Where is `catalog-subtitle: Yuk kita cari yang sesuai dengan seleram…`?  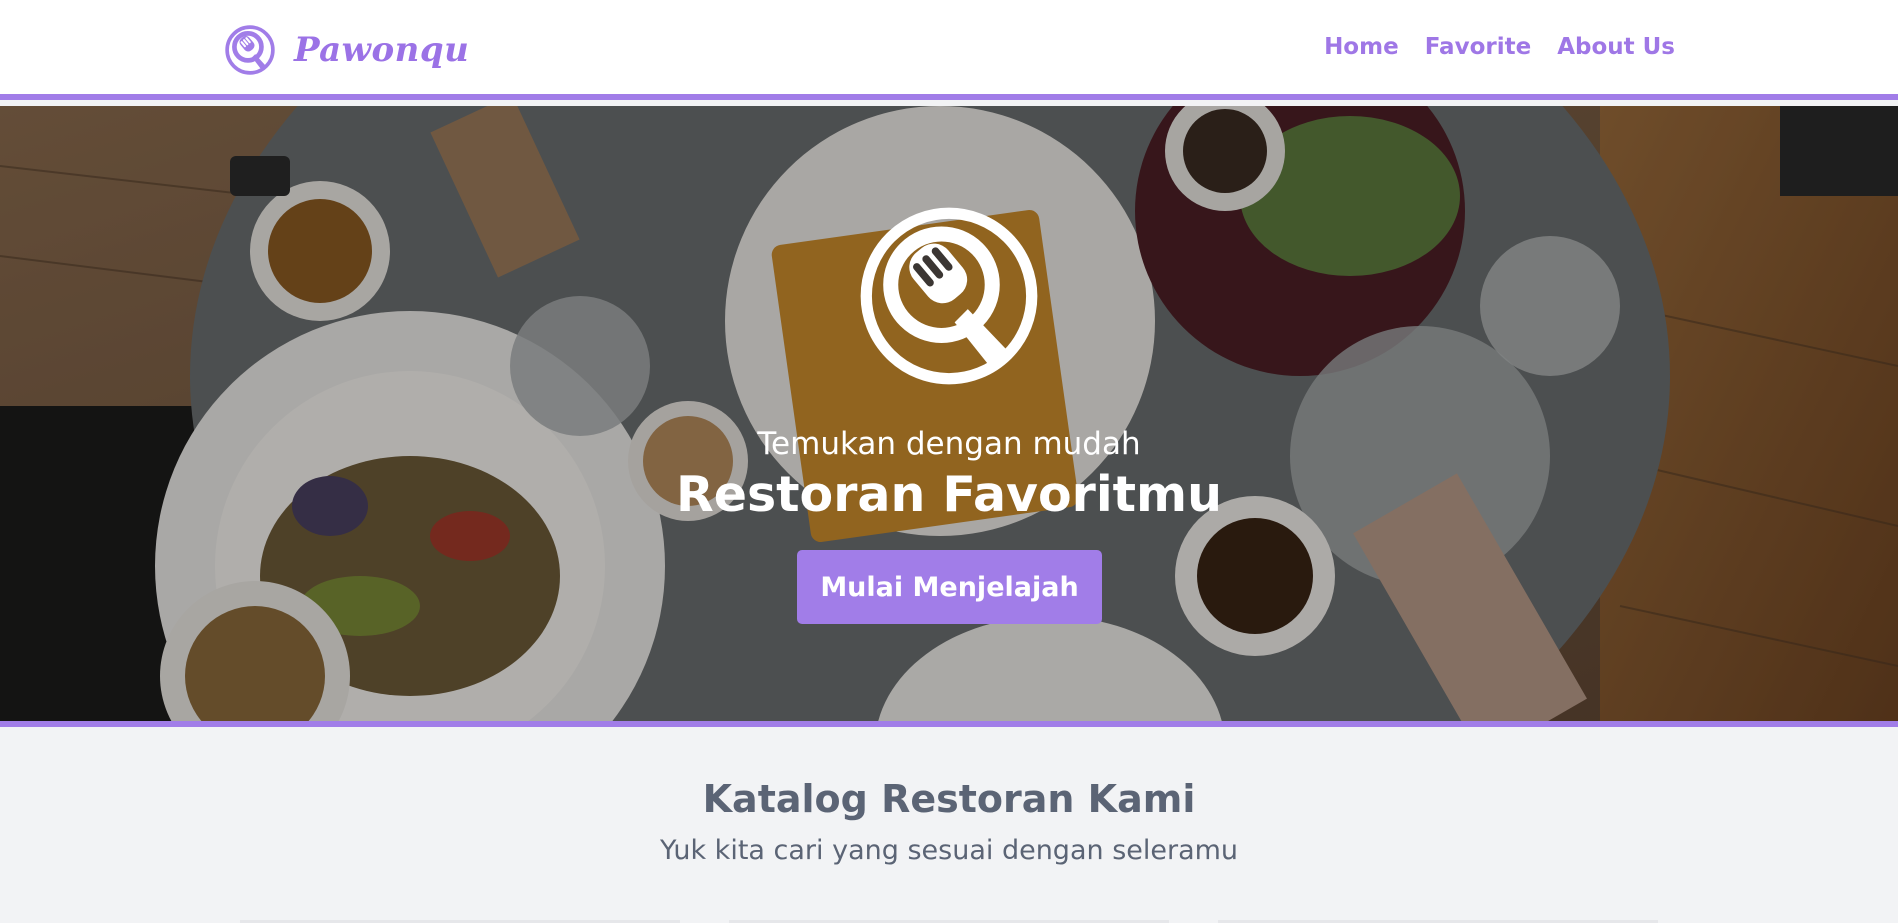 catalog-subtitle: Yuk kita cari yang sesuai dengan seleram… is located at coordinates (949, 850).